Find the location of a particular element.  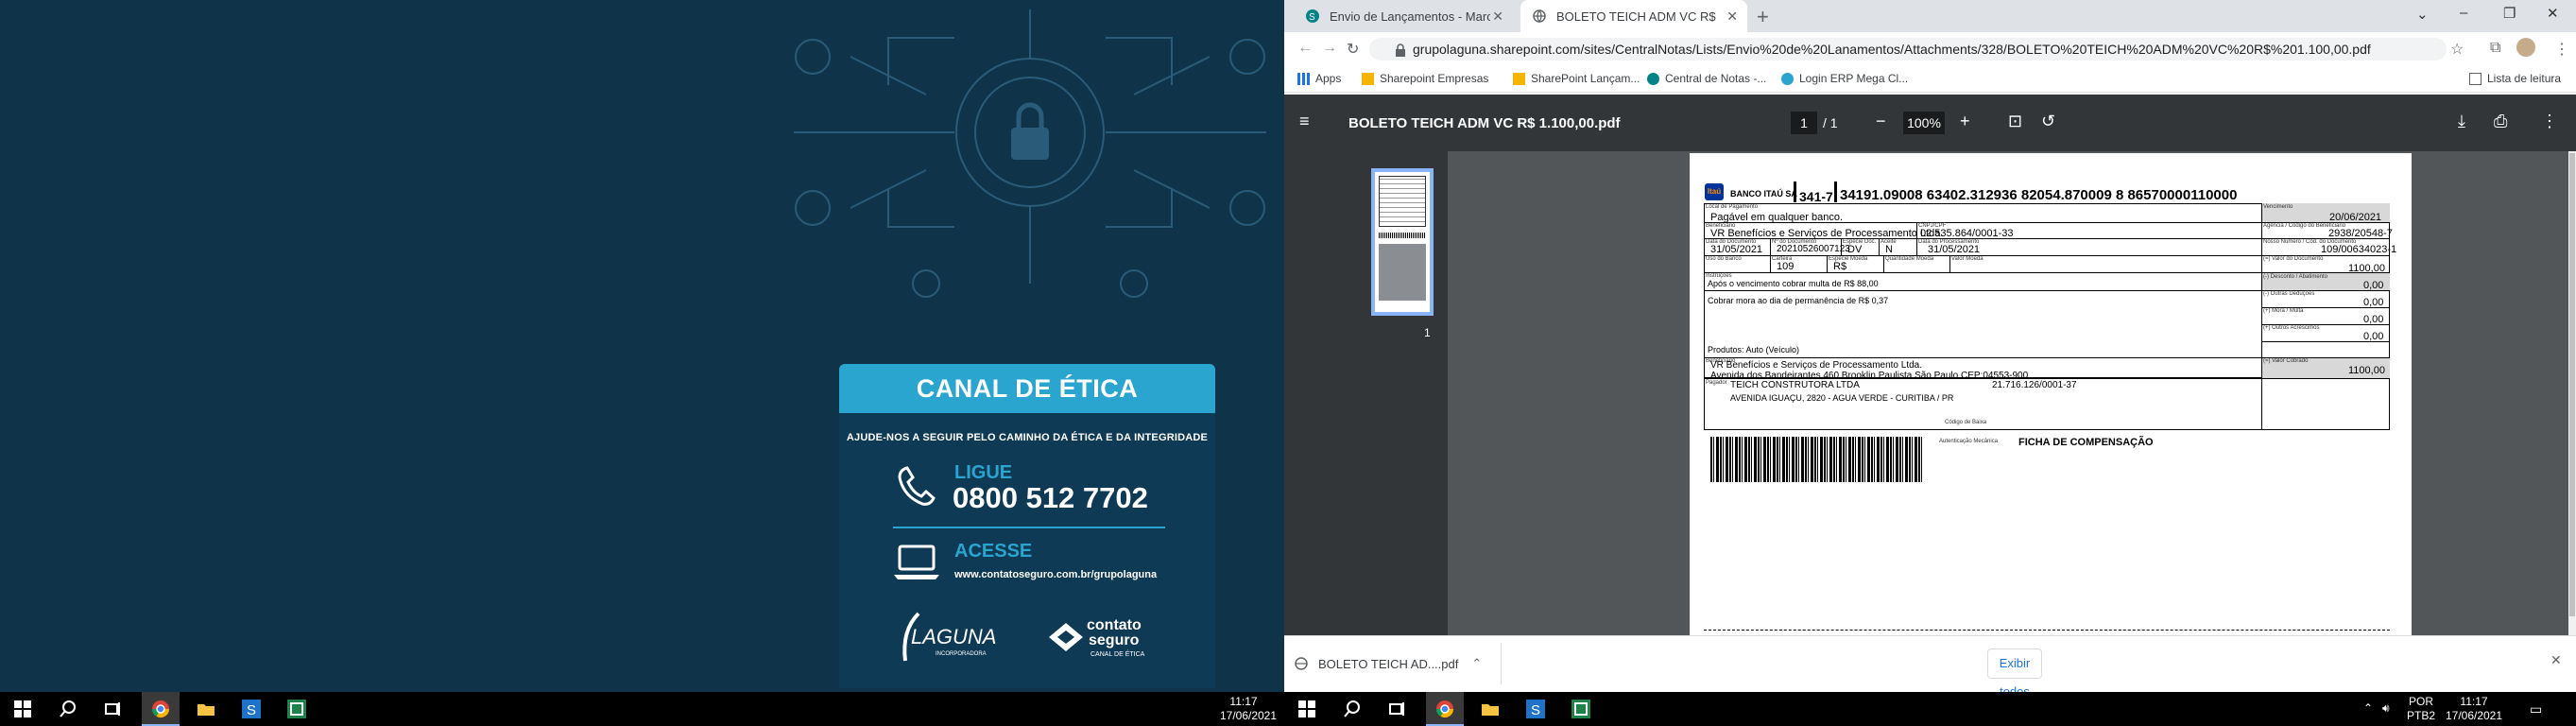

bookmark-apps: Apps is located at coordinates (1319, 79).